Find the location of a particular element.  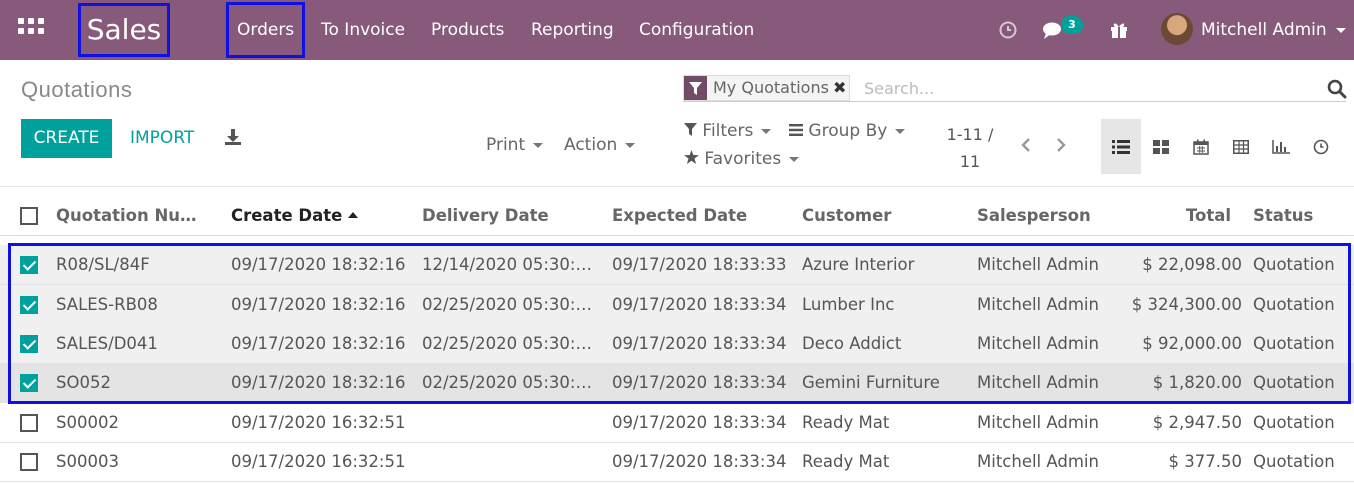

column-customer: Customer is located at coordinates (884, 216).